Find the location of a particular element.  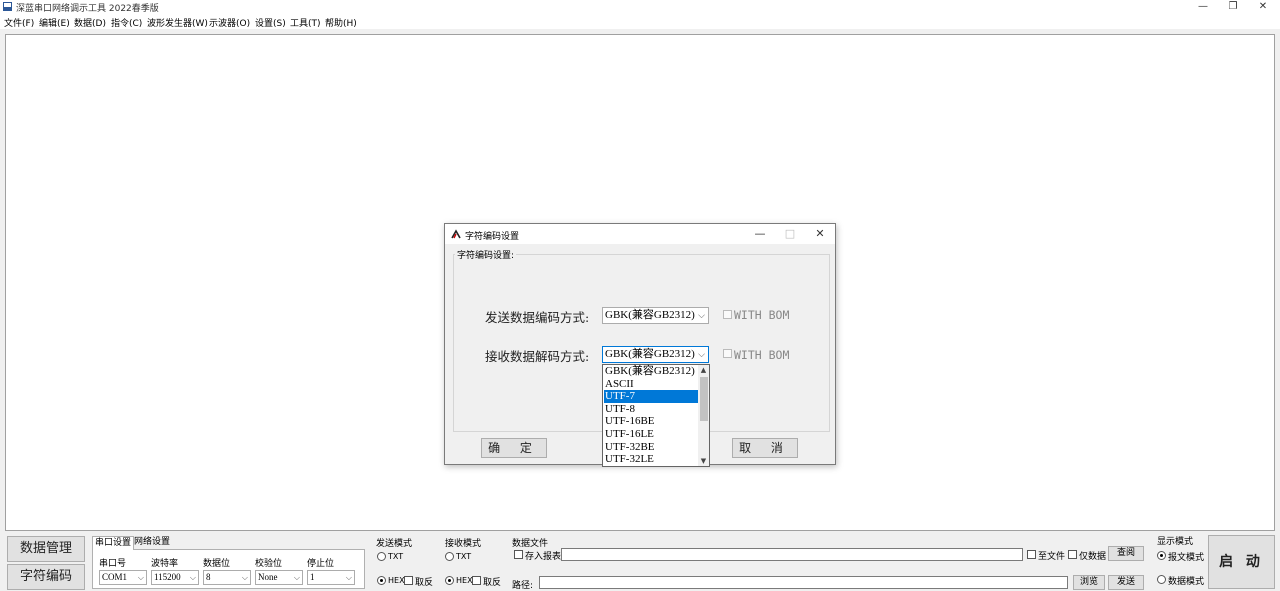

cancel-button: 取 消 is located at coordinates (765, 448).